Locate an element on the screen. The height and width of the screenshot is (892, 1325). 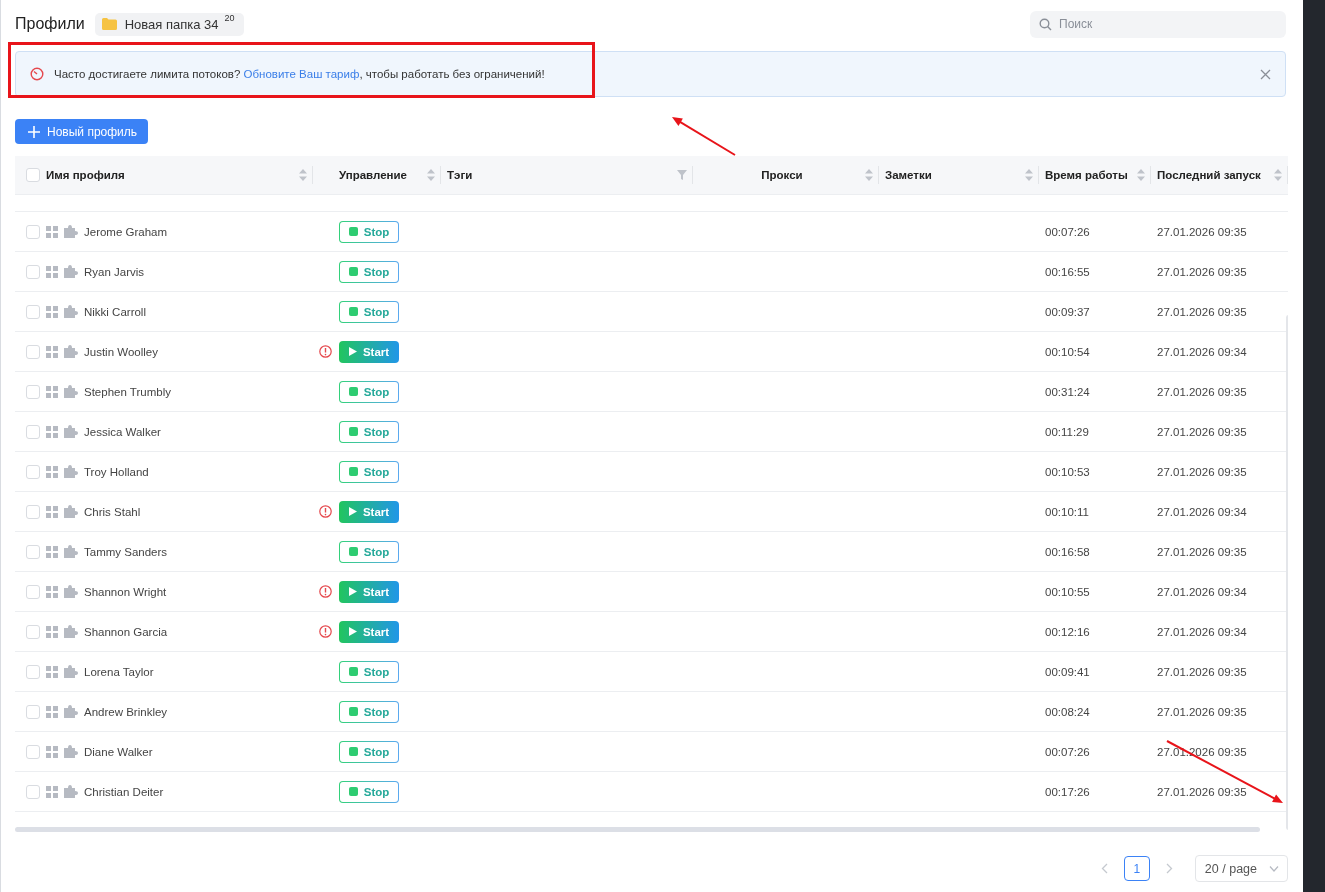
profile-name: Justin Woolley is located at coordinates (121, 351).